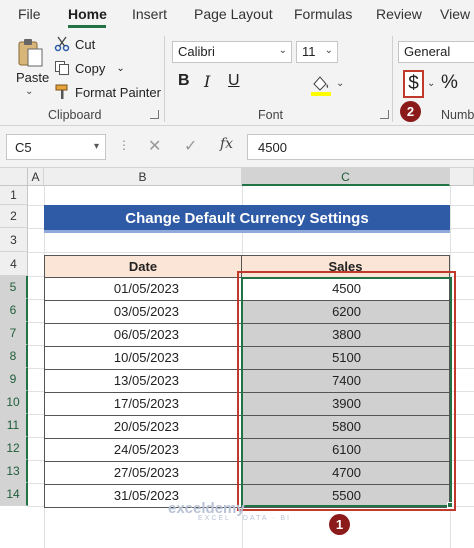  What do you see at coordinates (410, 111) in the screenshot?
I see `step-badge-2: 2` at bounding box center [410, 111].